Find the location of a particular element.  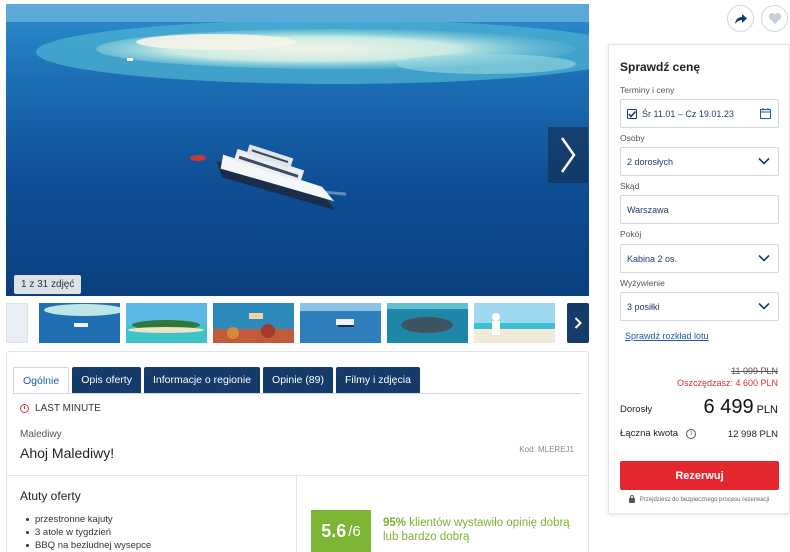

checkbox-checked-icon is located at coordinates (632, 113).